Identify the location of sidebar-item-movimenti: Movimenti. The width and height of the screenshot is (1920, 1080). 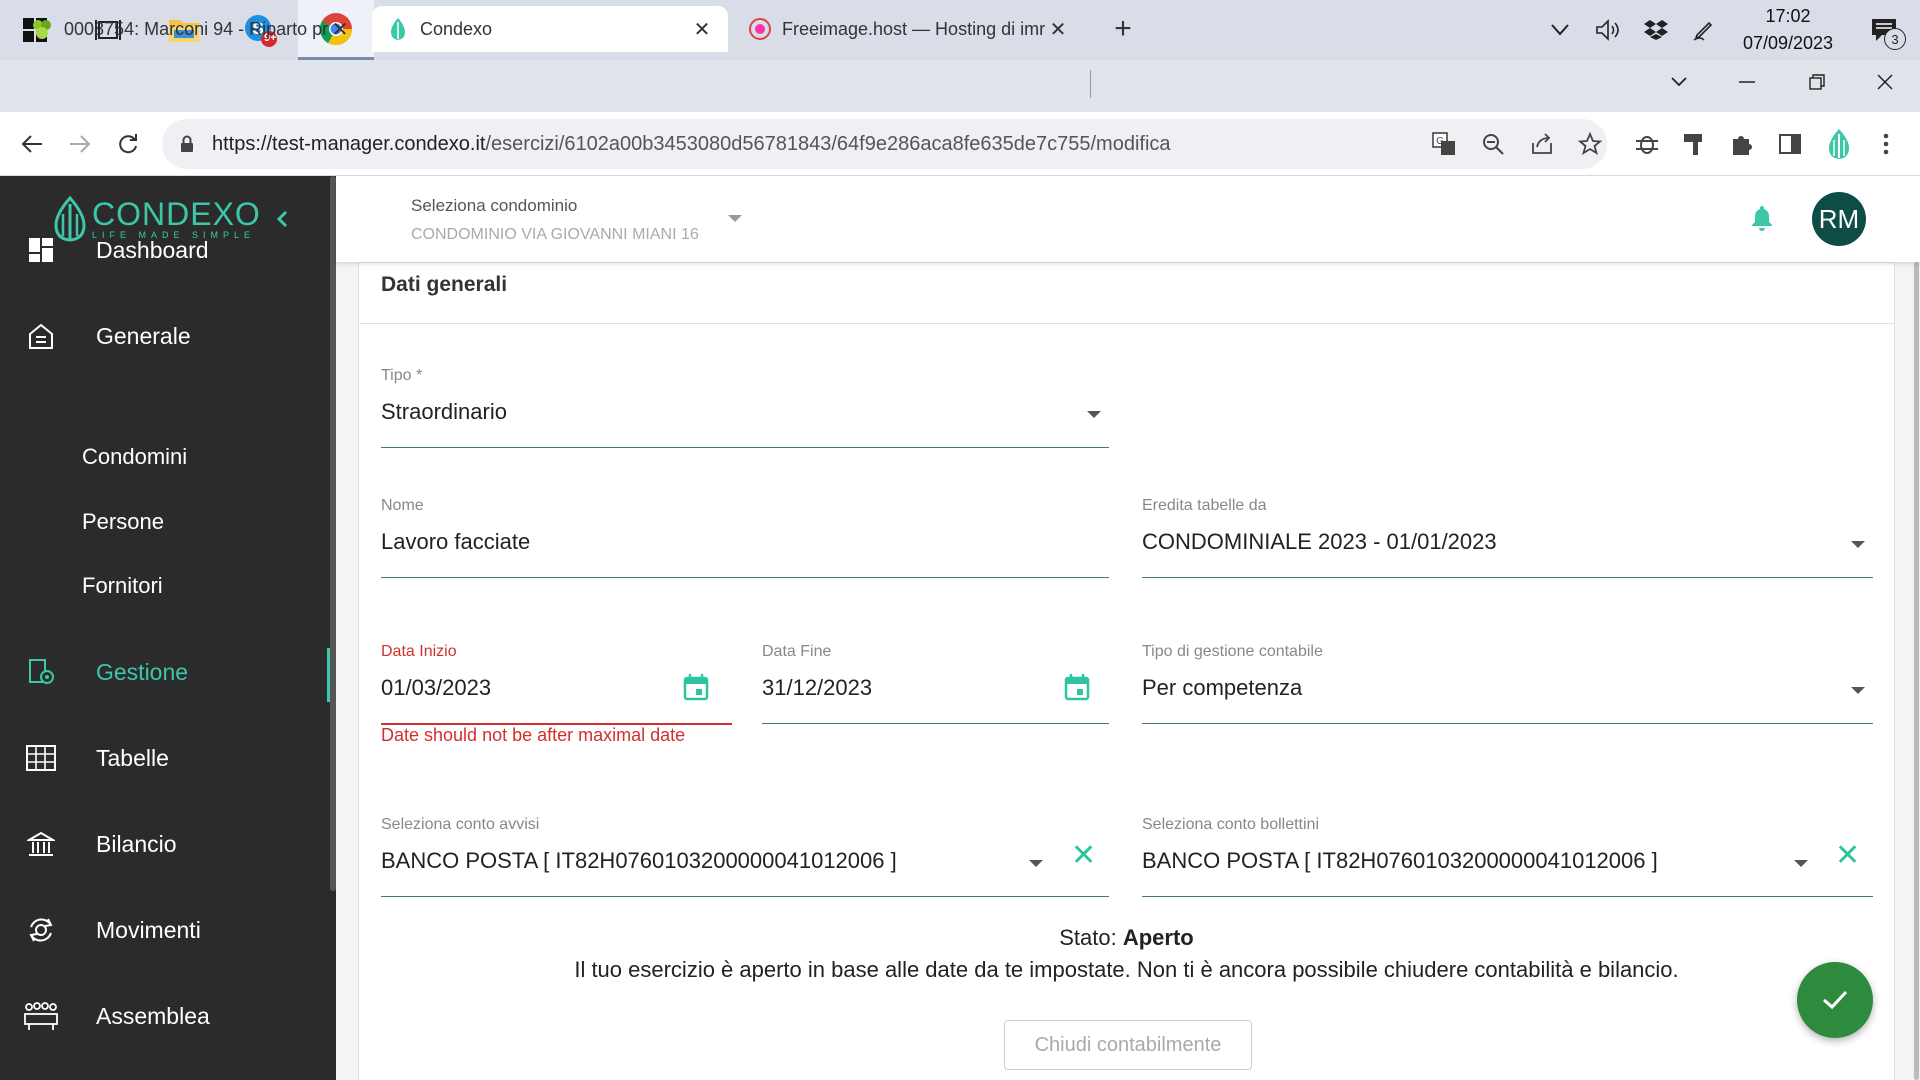
(165, 930).